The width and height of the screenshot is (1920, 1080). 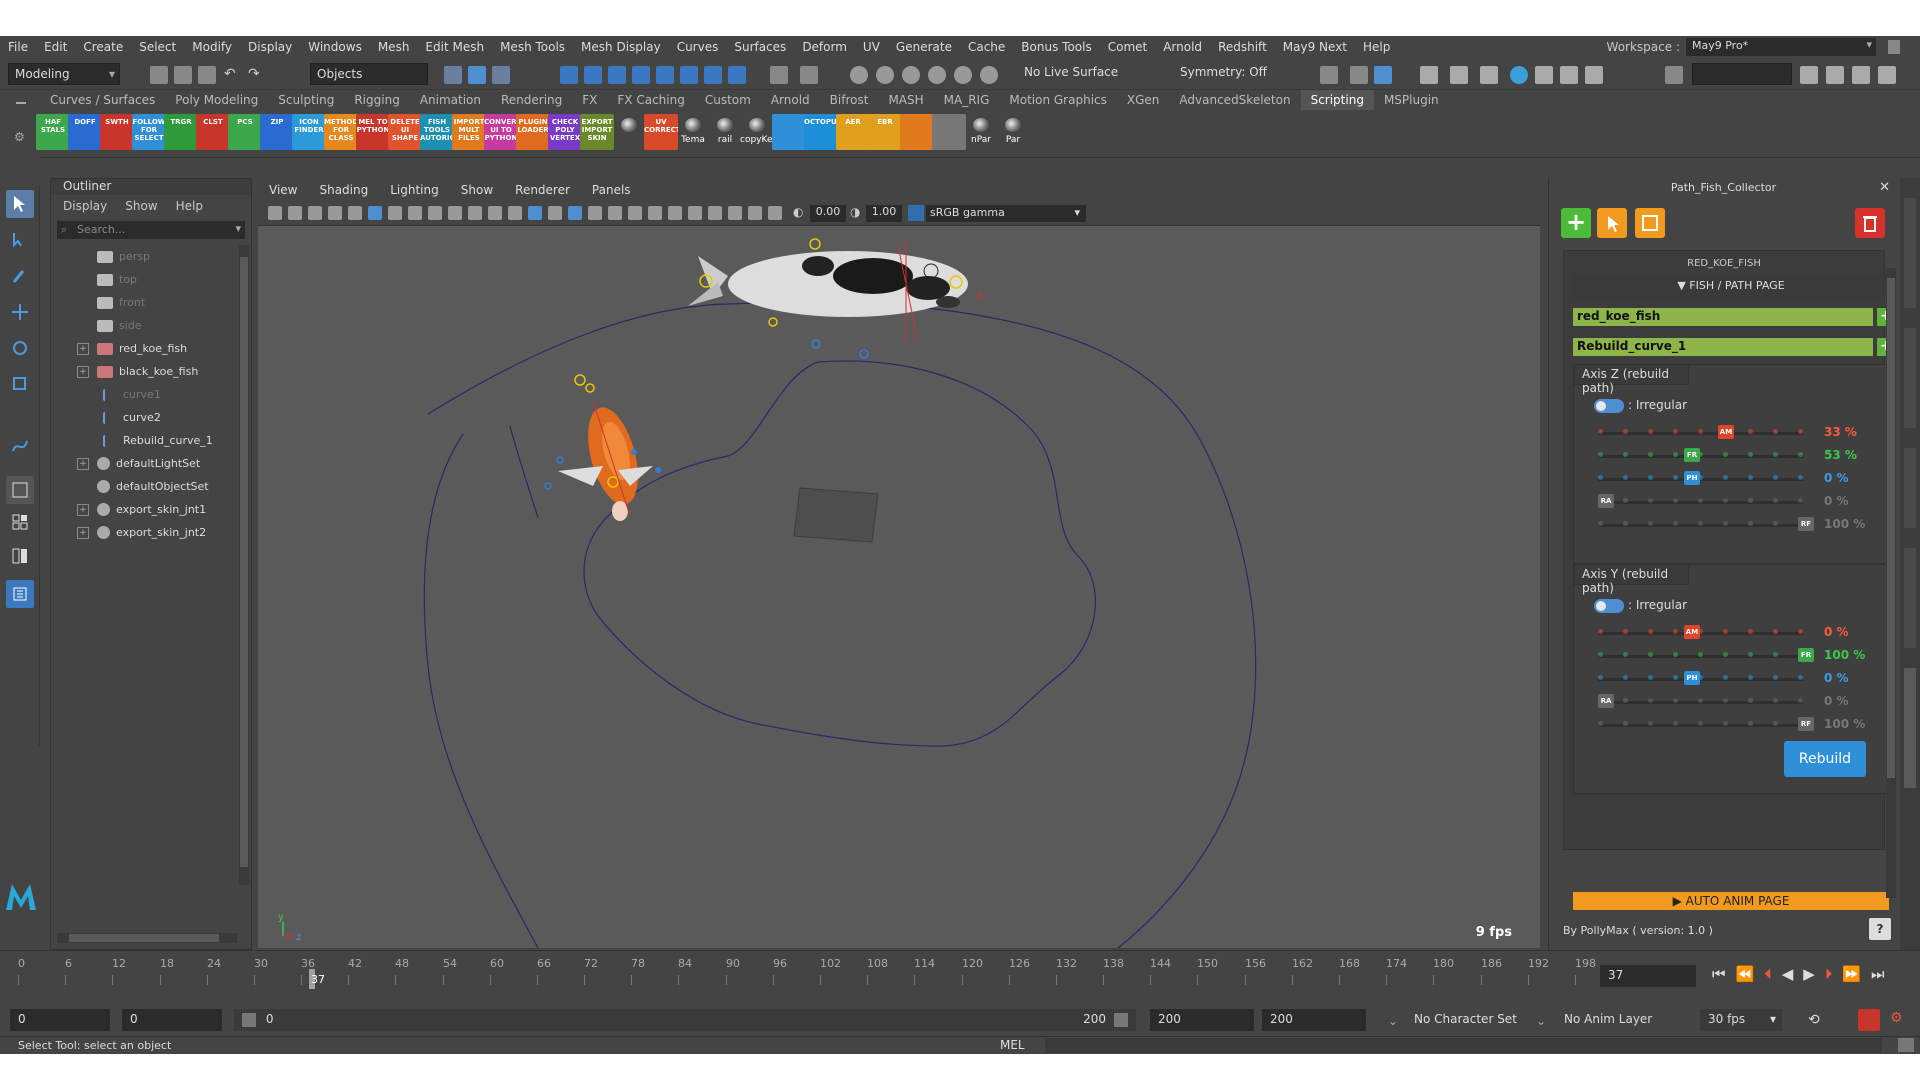 What do you see at coordinates (1489, 75) in the screenshot?
I see `render-setup-icon` at bounding box center [1489, 75].